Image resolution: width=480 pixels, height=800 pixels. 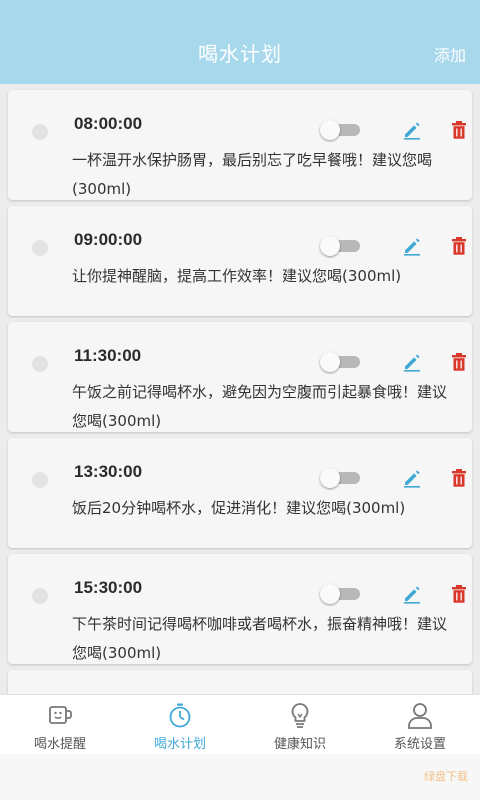 I want to click on tab-drink-reminder: 喝水提醒, so click(x=60, y=724).